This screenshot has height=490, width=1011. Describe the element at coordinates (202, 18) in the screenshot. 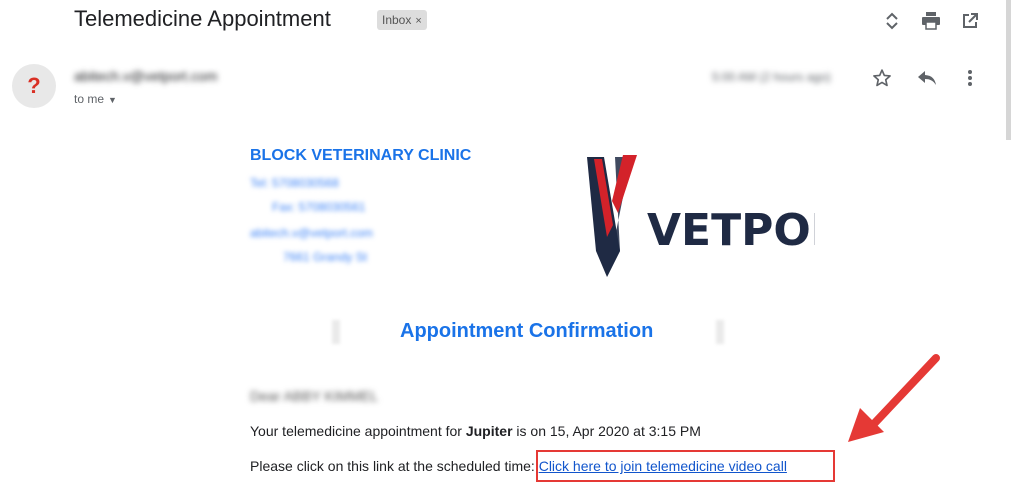

I see `email-subject: Telemedicine Appointment` at that location.